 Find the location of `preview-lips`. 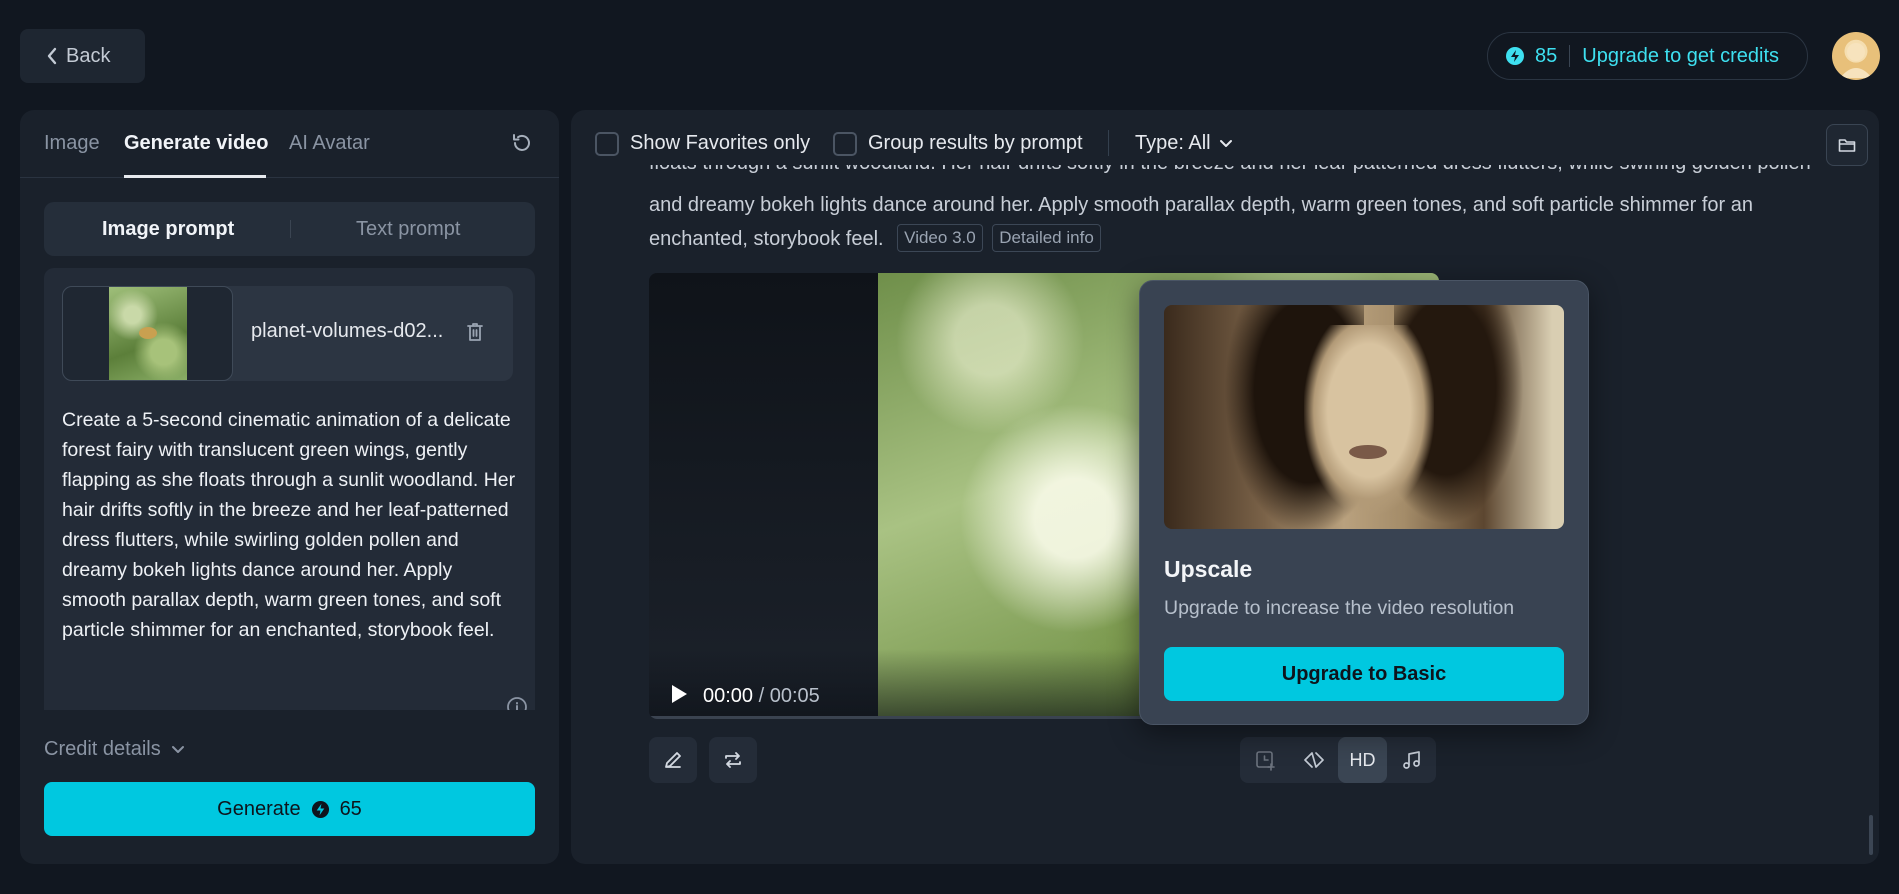

preview-lips is located at coordinates (1368, 452).